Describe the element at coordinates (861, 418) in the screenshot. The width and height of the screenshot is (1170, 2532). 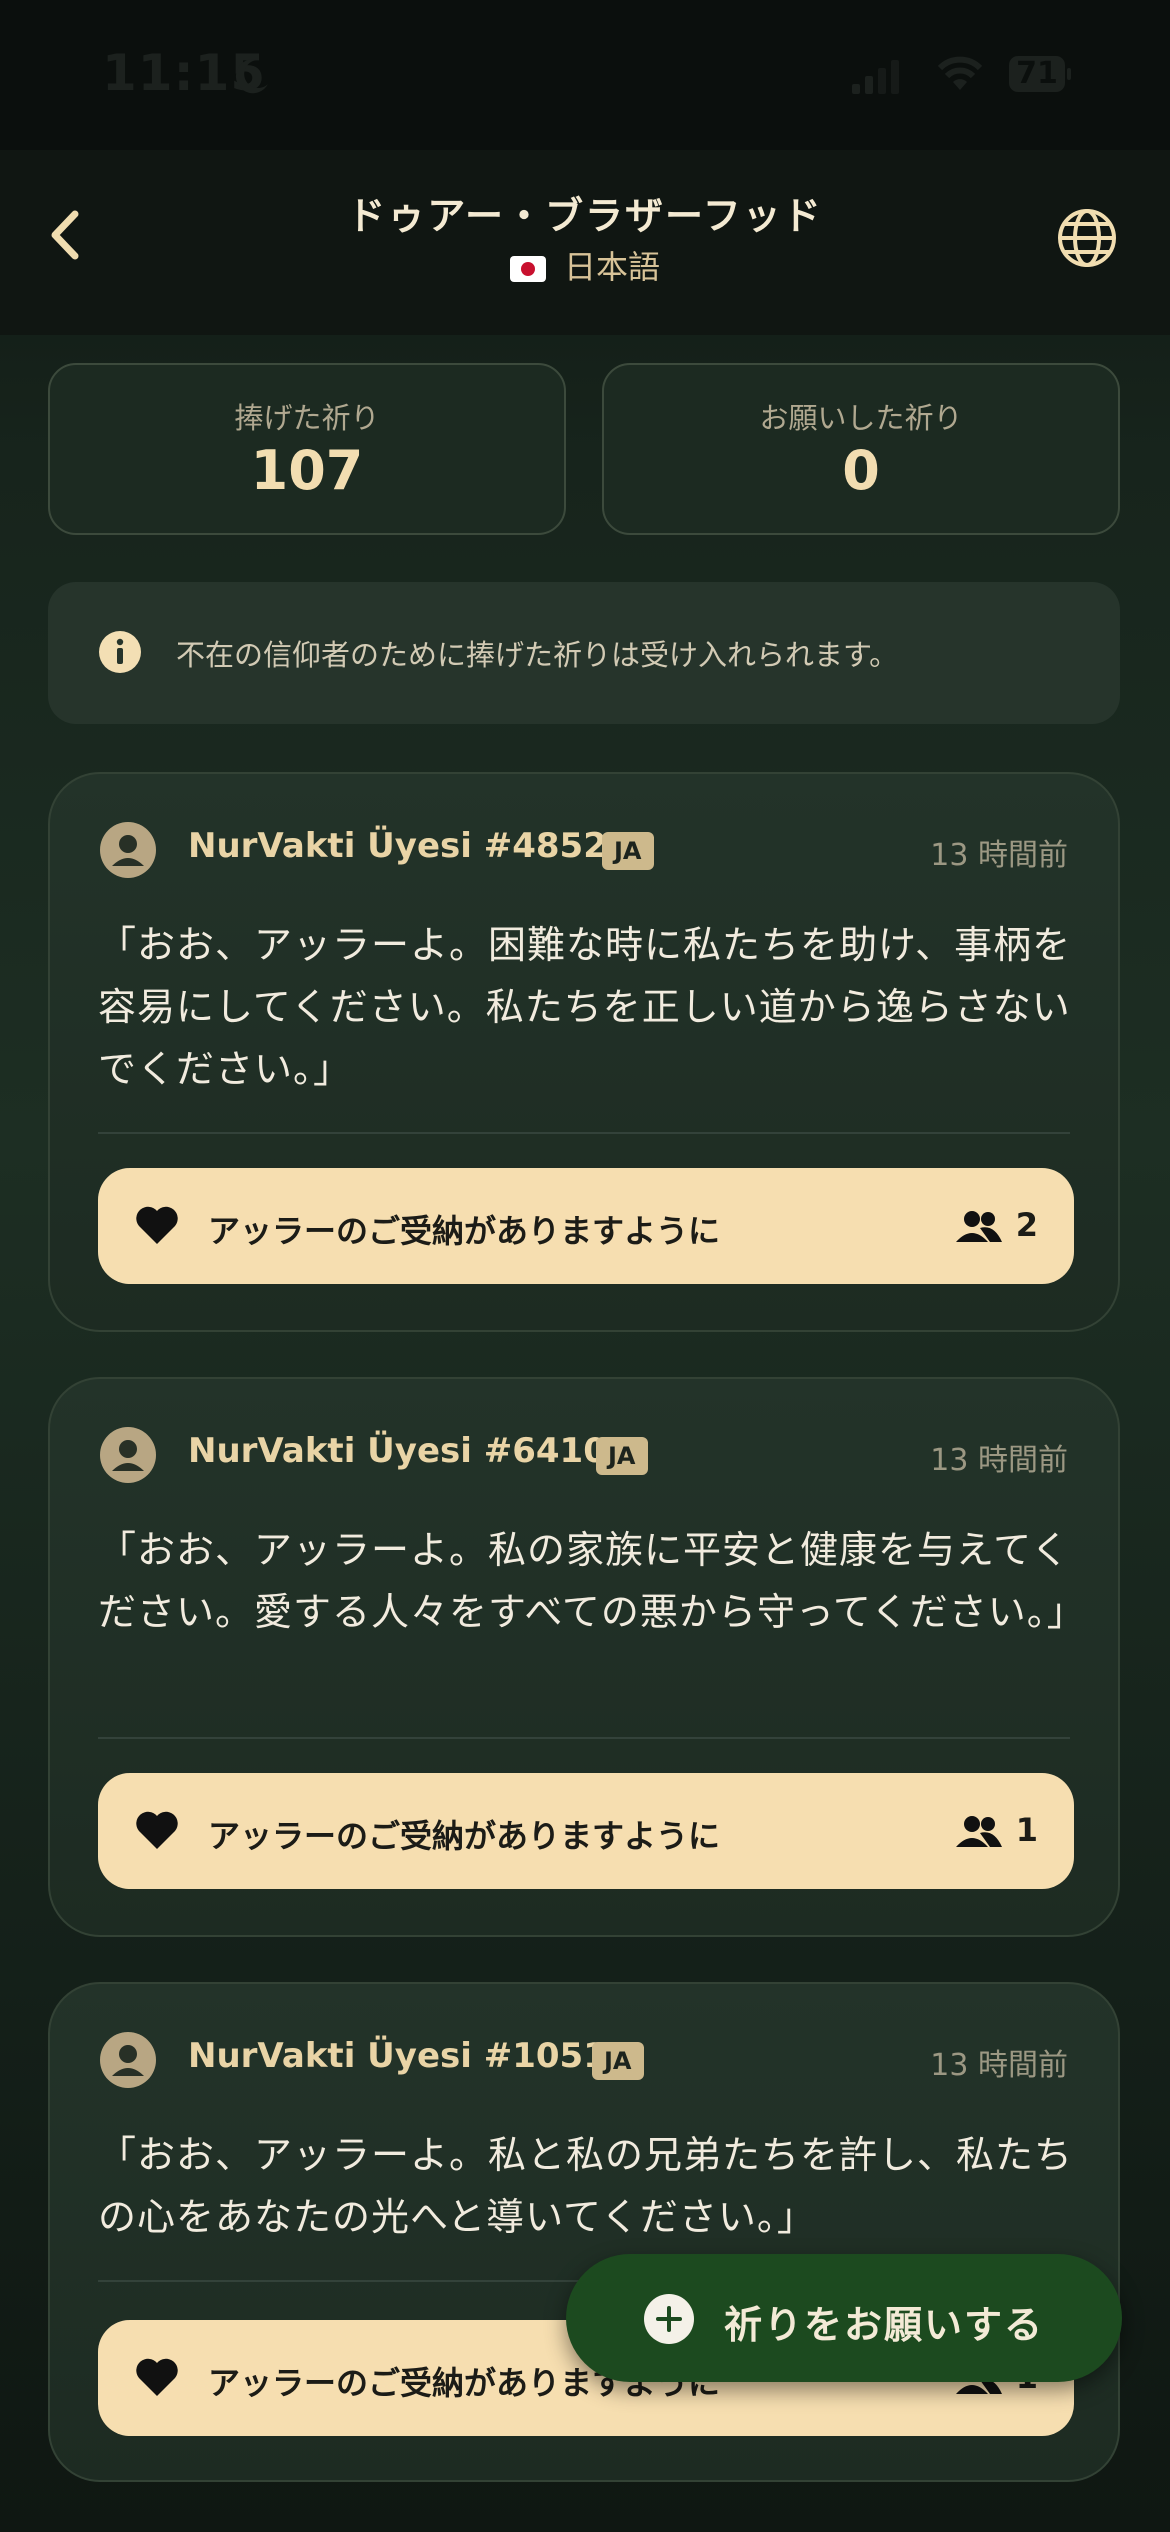
I see `requested-prayers-label: お願いした祈り` at that location.